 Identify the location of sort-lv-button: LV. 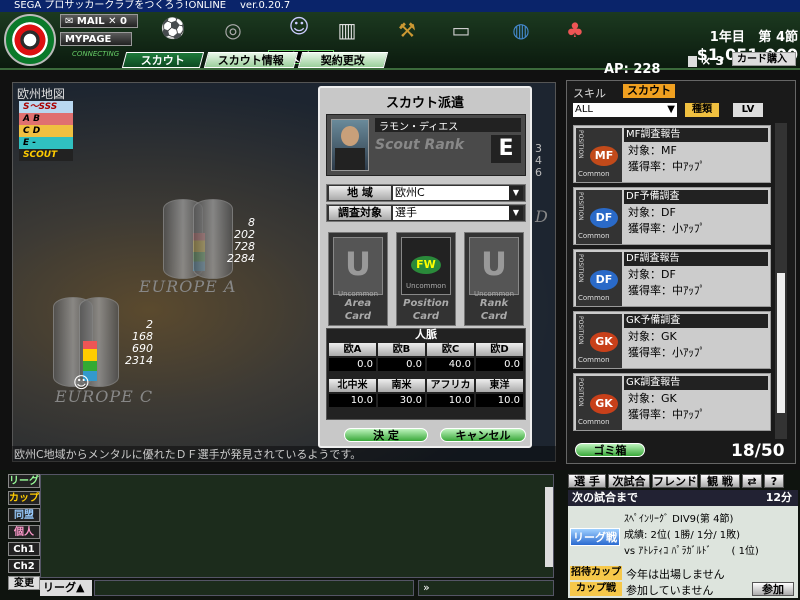
(748, 110).